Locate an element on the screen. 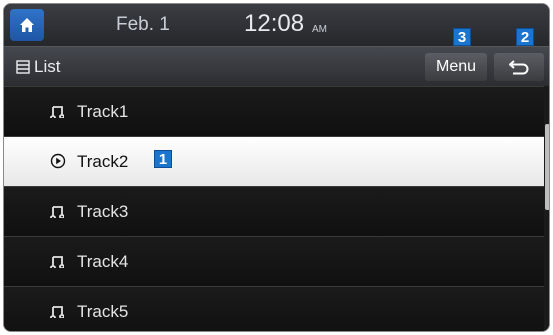  callout-menu: 3 is located at coordinates (462, 37).